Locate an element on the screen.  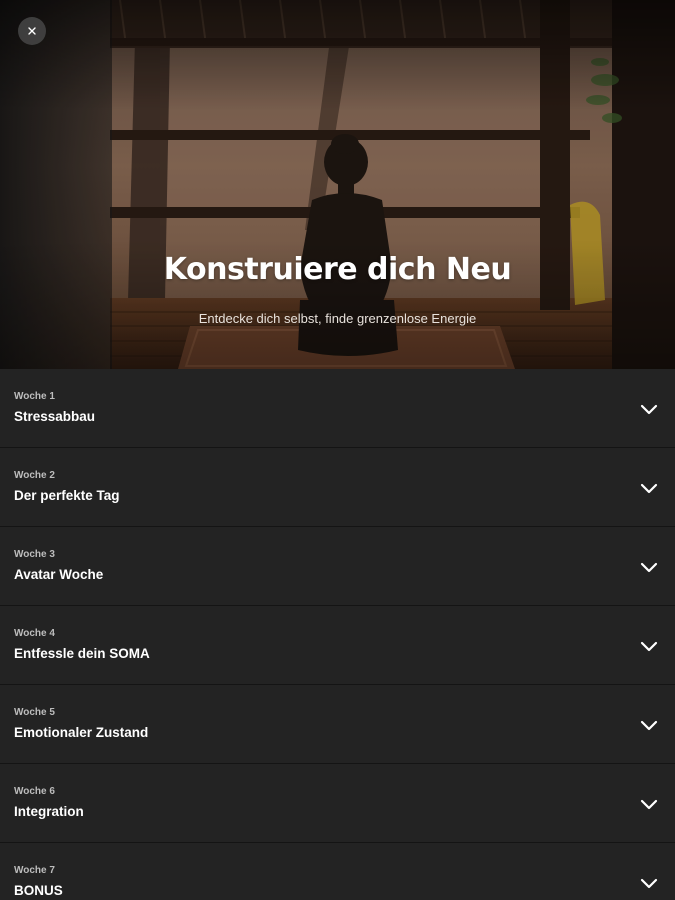
week-label: Woche 4 is located at coordinates (34, 633).